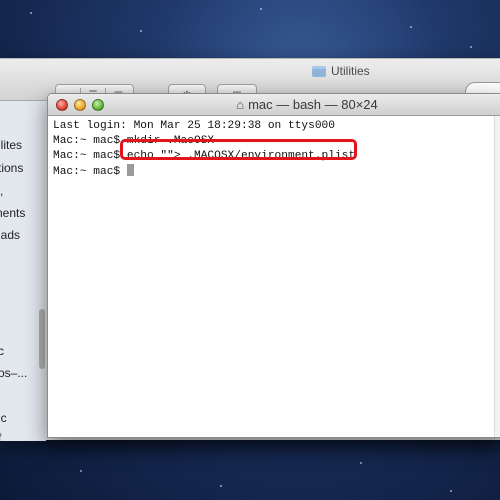  What do you see at coordinates (1, 191) in the screenshot?
I see `sidebar-item: ,` at bounding box center [1, 191].